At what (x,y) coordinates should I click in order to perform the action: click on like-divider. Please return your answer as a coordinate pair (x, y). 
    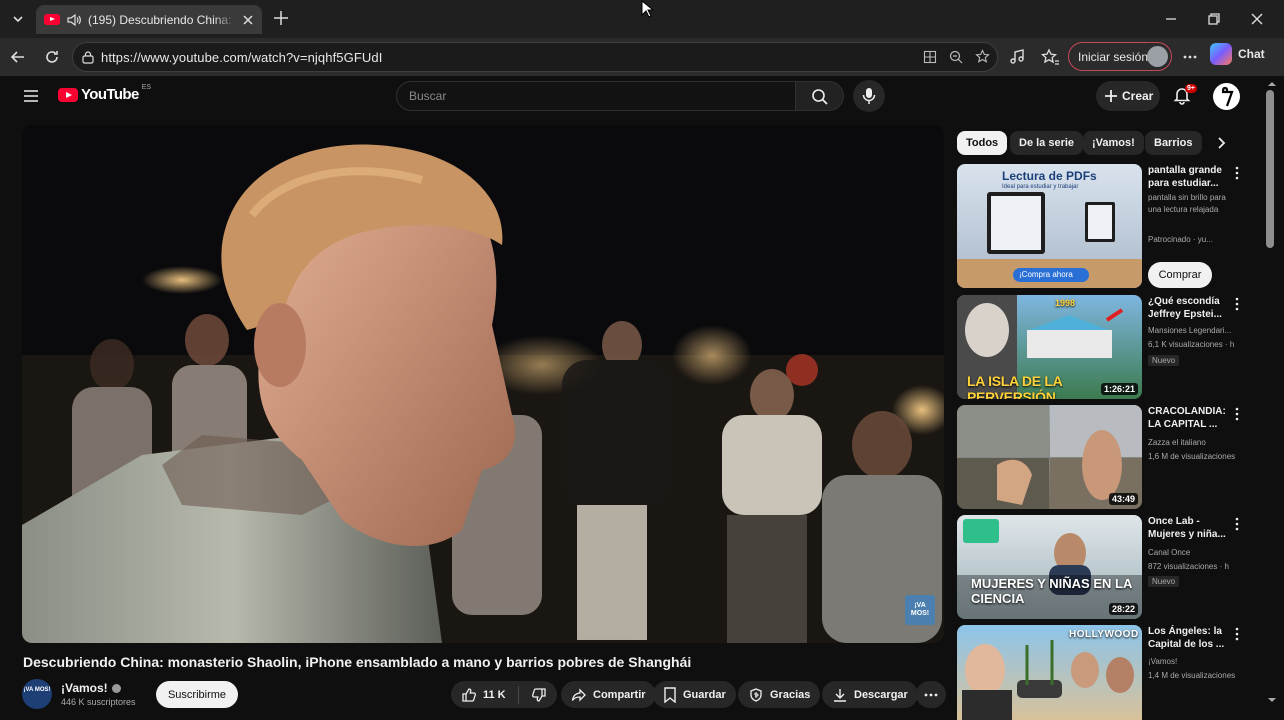
    Looking at the image, I should click on (518, 694).